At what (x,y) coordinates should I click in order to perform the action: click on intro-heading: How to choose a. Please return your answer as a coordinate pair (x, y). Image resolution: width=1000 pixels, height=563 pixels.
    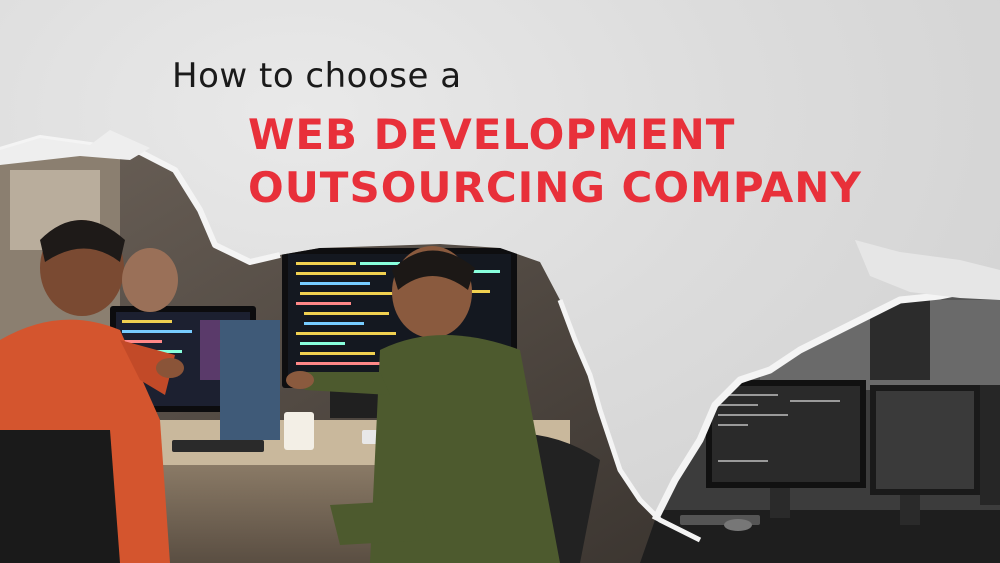
    Looking at the image, I should click on (317, 76).